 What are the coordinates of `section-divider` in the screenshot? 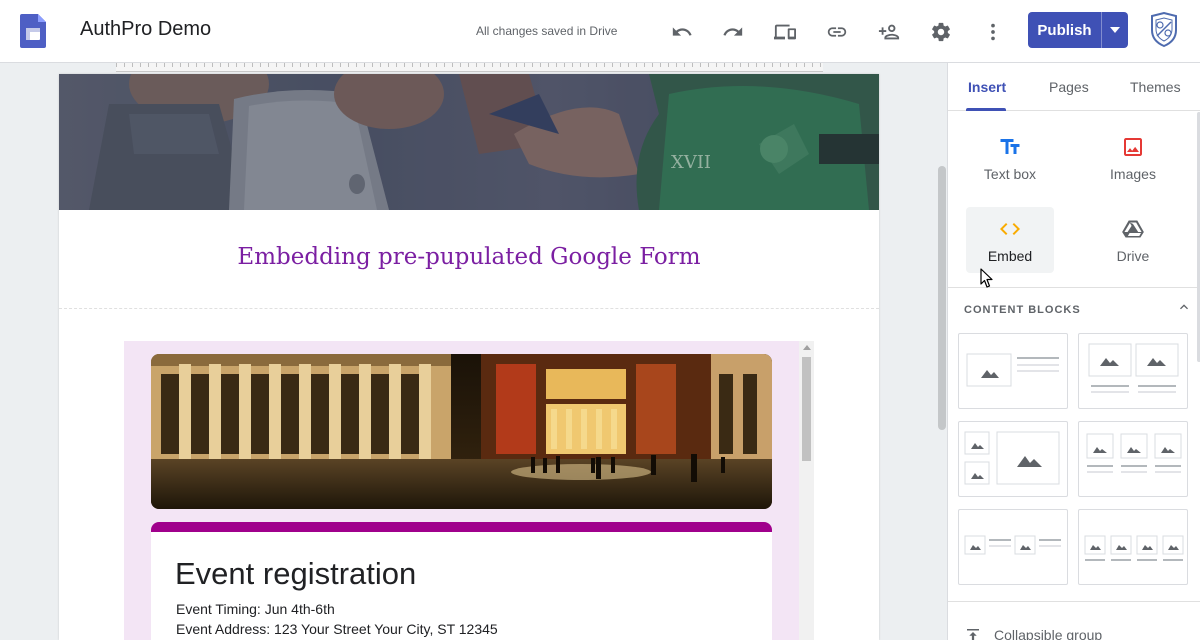 It's located at (469, 308).